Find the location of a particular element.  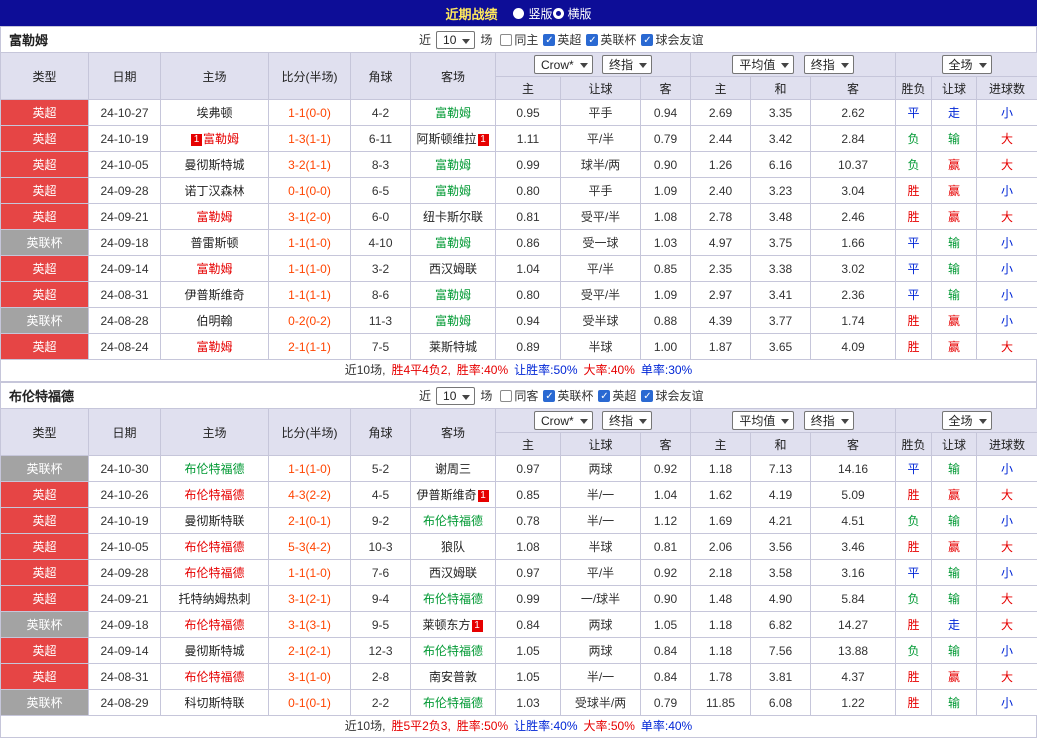

layout-radio: 竖版 is located at coordinates (532, 13).